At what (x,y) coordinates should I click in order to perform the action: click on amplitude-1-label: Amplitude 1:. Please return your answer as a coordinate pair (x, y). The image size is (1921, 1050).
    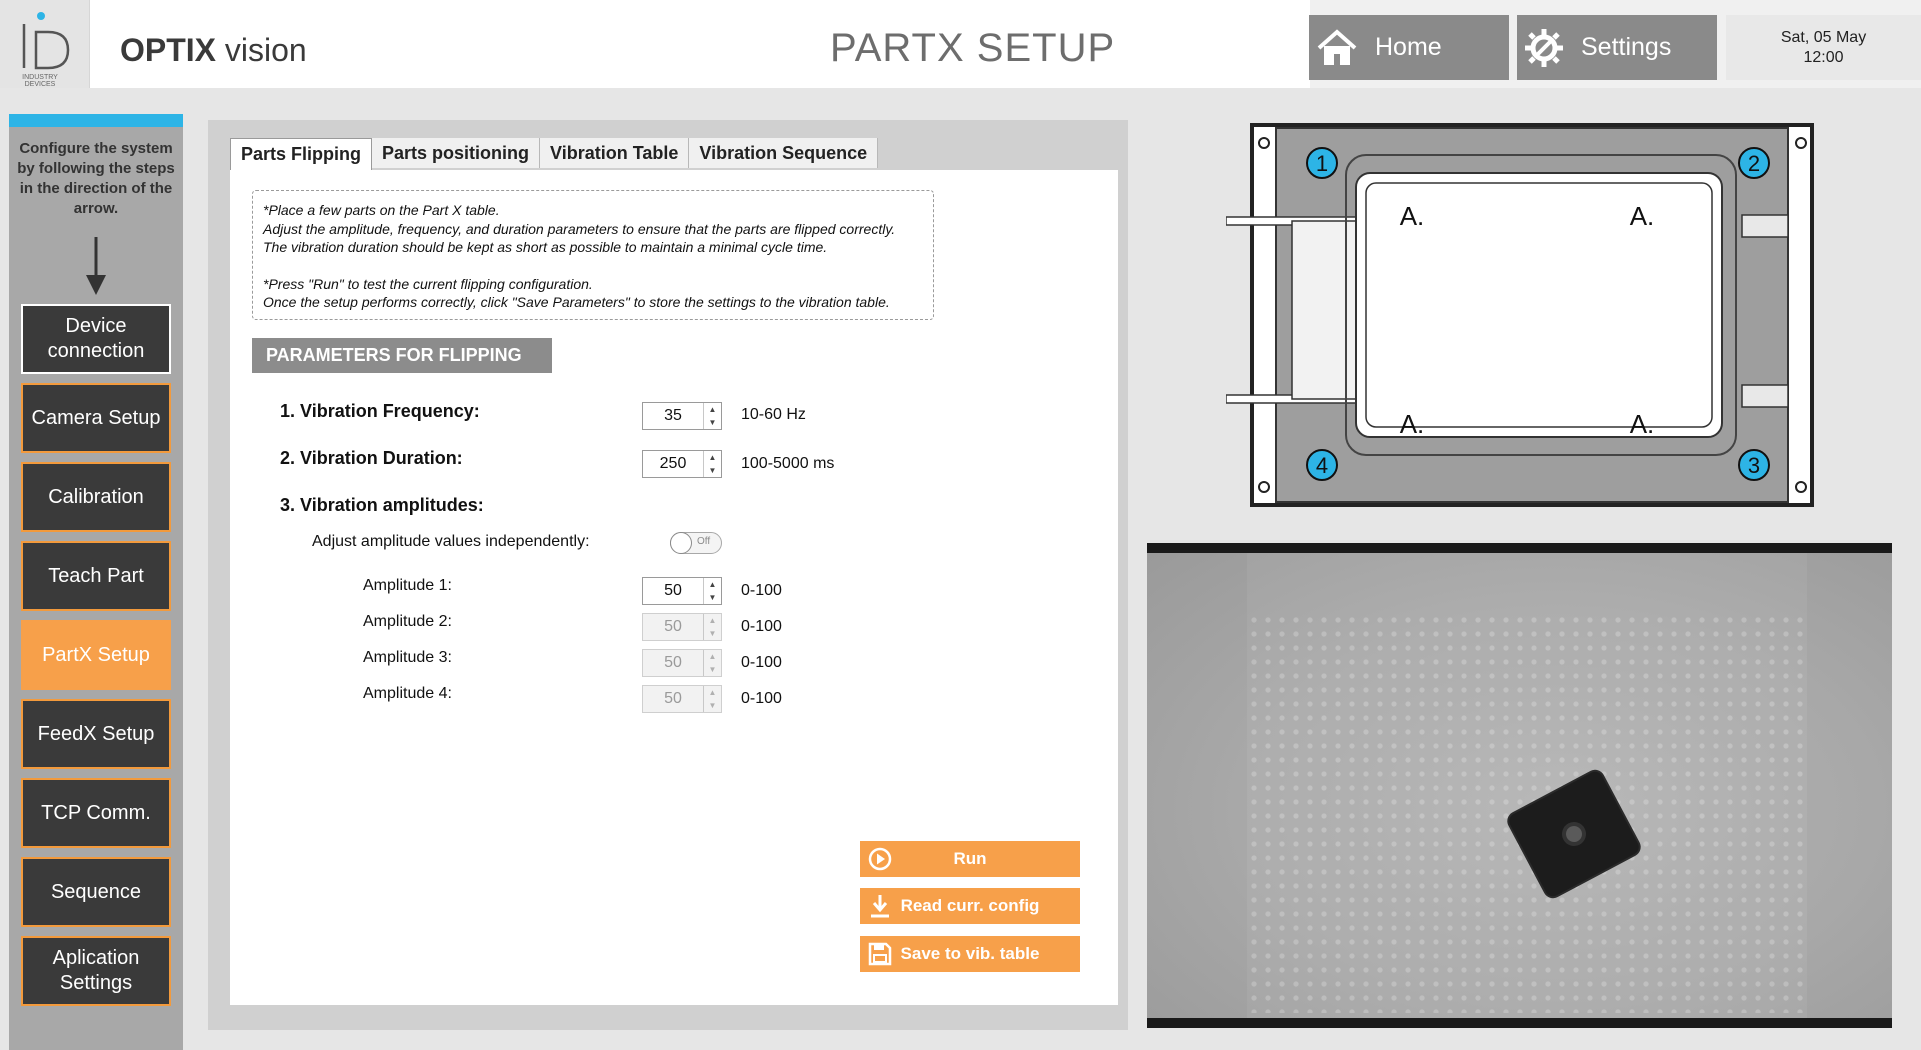
    Looking at the image, I should click on (407, 585).